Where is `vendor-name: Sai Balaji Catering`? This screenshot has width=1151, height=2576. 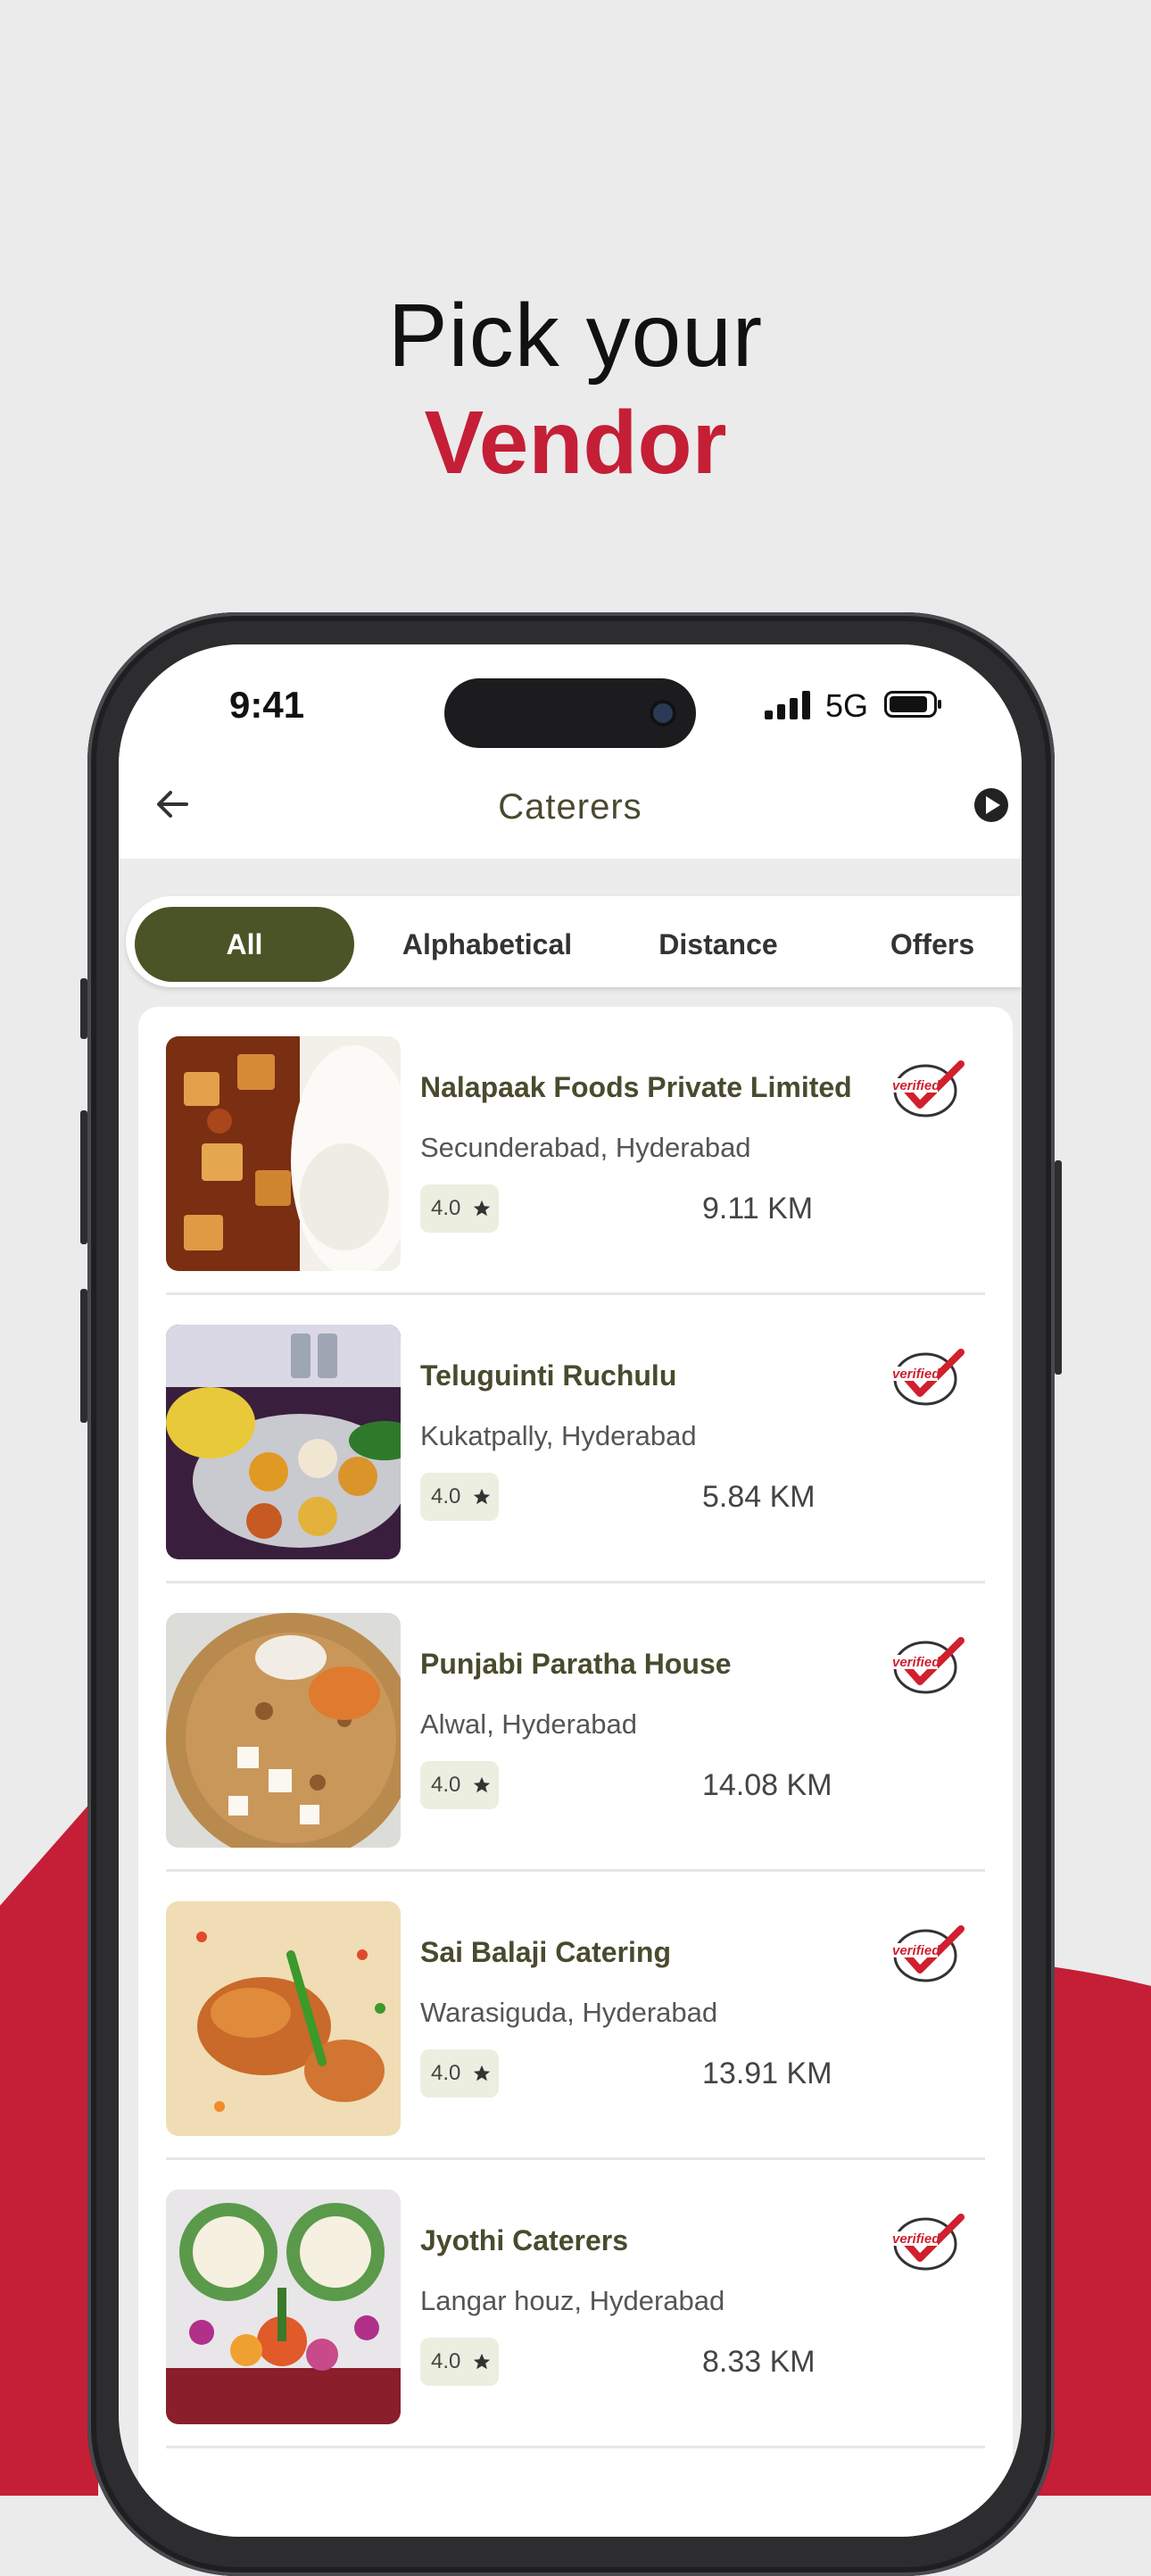 vendor-name: Sai Balaji Catering is located at coordinates (545, 1952).